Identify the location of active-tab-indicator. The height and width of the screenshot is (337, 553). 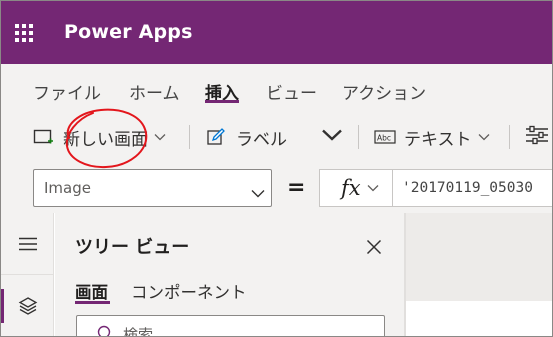
(222, 101).